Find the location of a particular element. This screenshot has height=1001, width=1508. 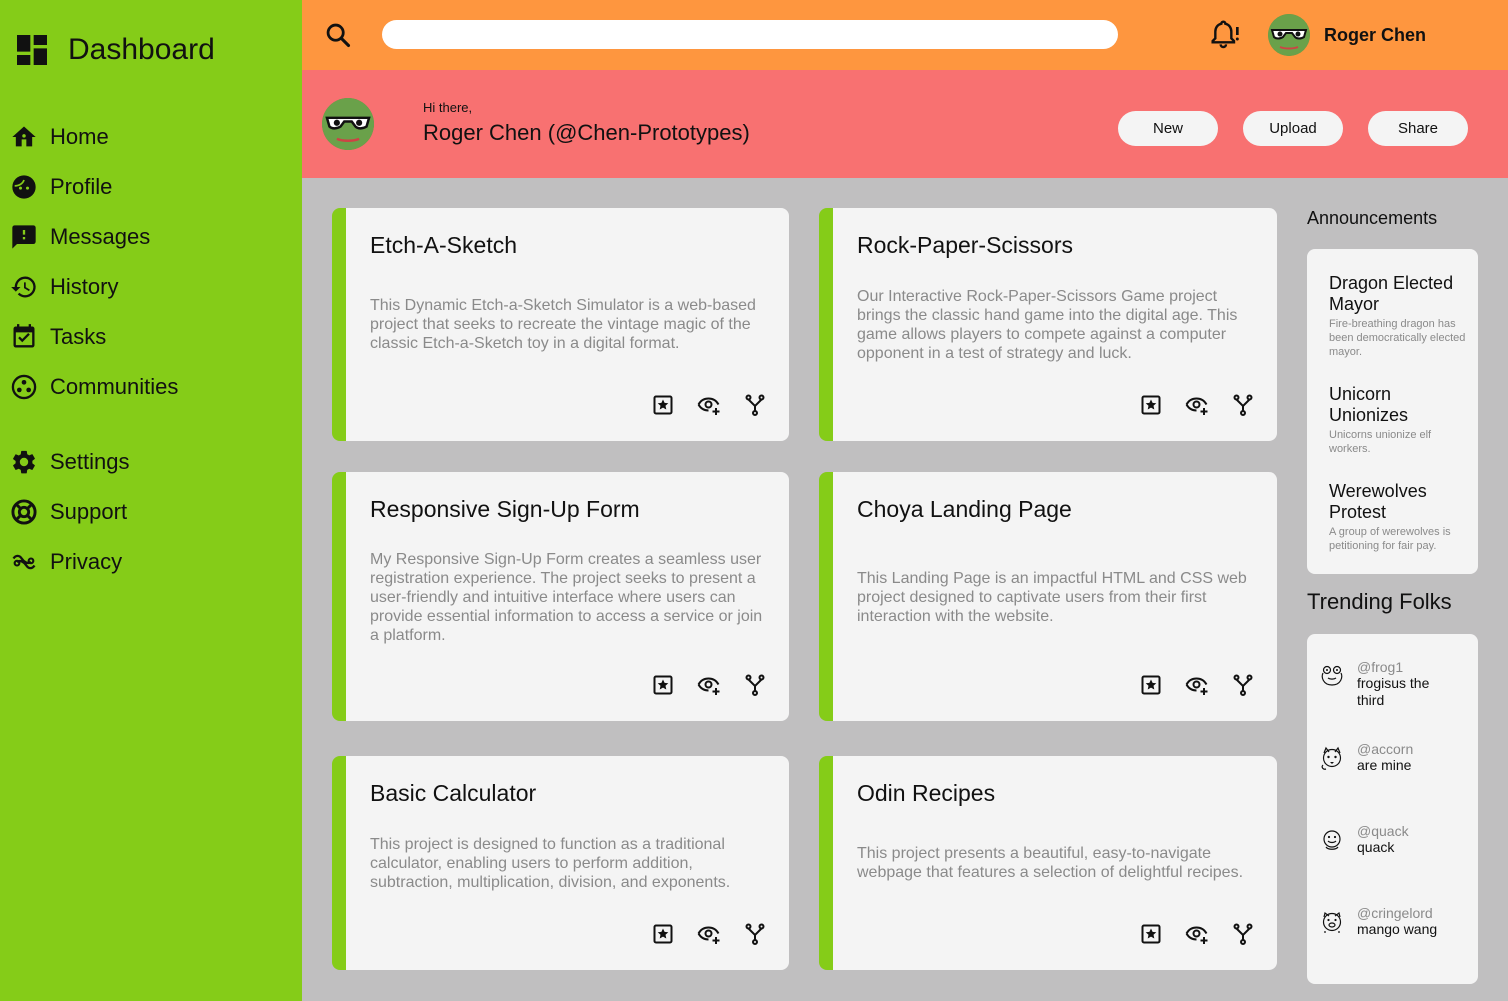

pig-avatar-icon is located at coordinates (1332, 922).